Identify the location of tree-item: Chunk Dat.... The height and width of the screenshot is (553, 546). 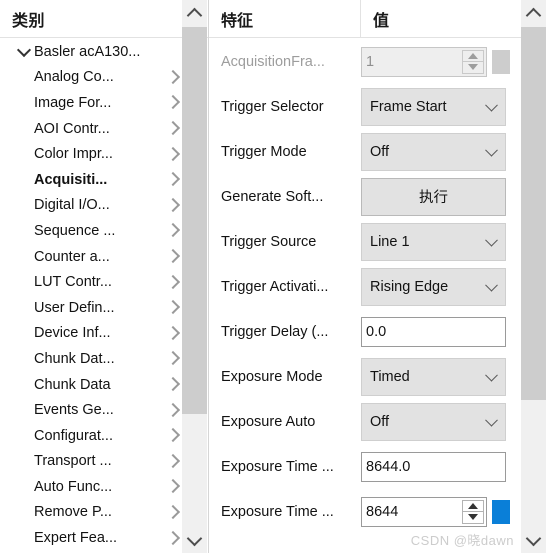
(92, 359).